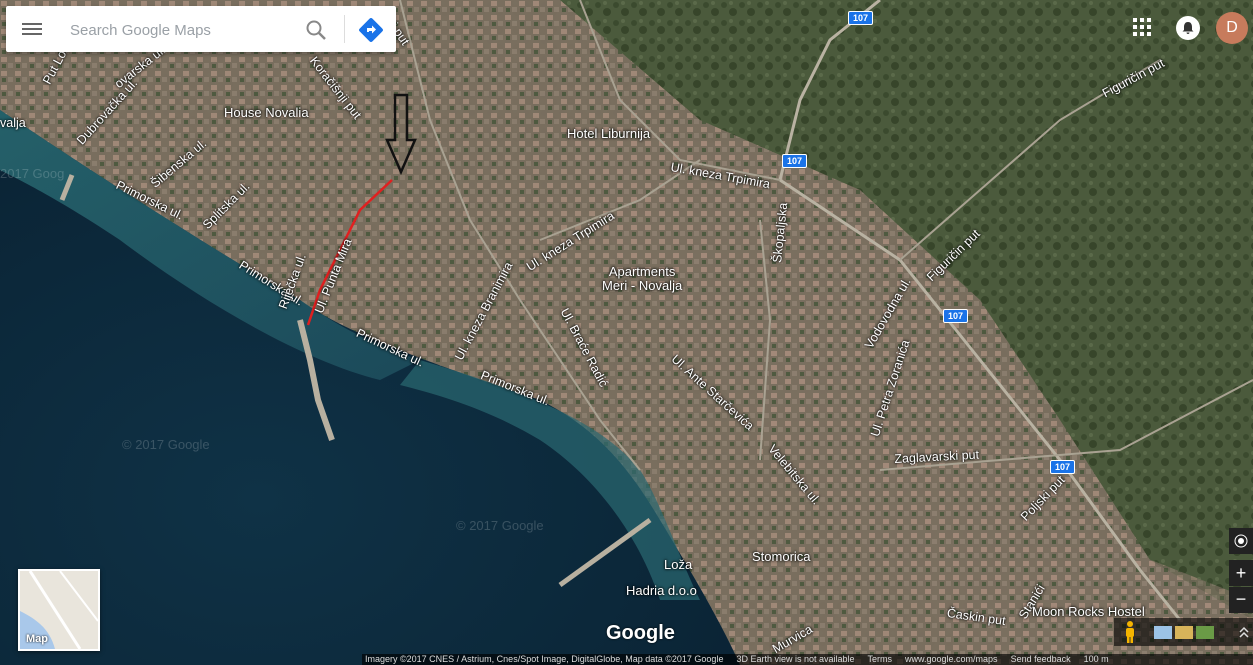 This screenshot has height=665, width=1253. I want to click on account-avatar: D, so click(1232, 28).